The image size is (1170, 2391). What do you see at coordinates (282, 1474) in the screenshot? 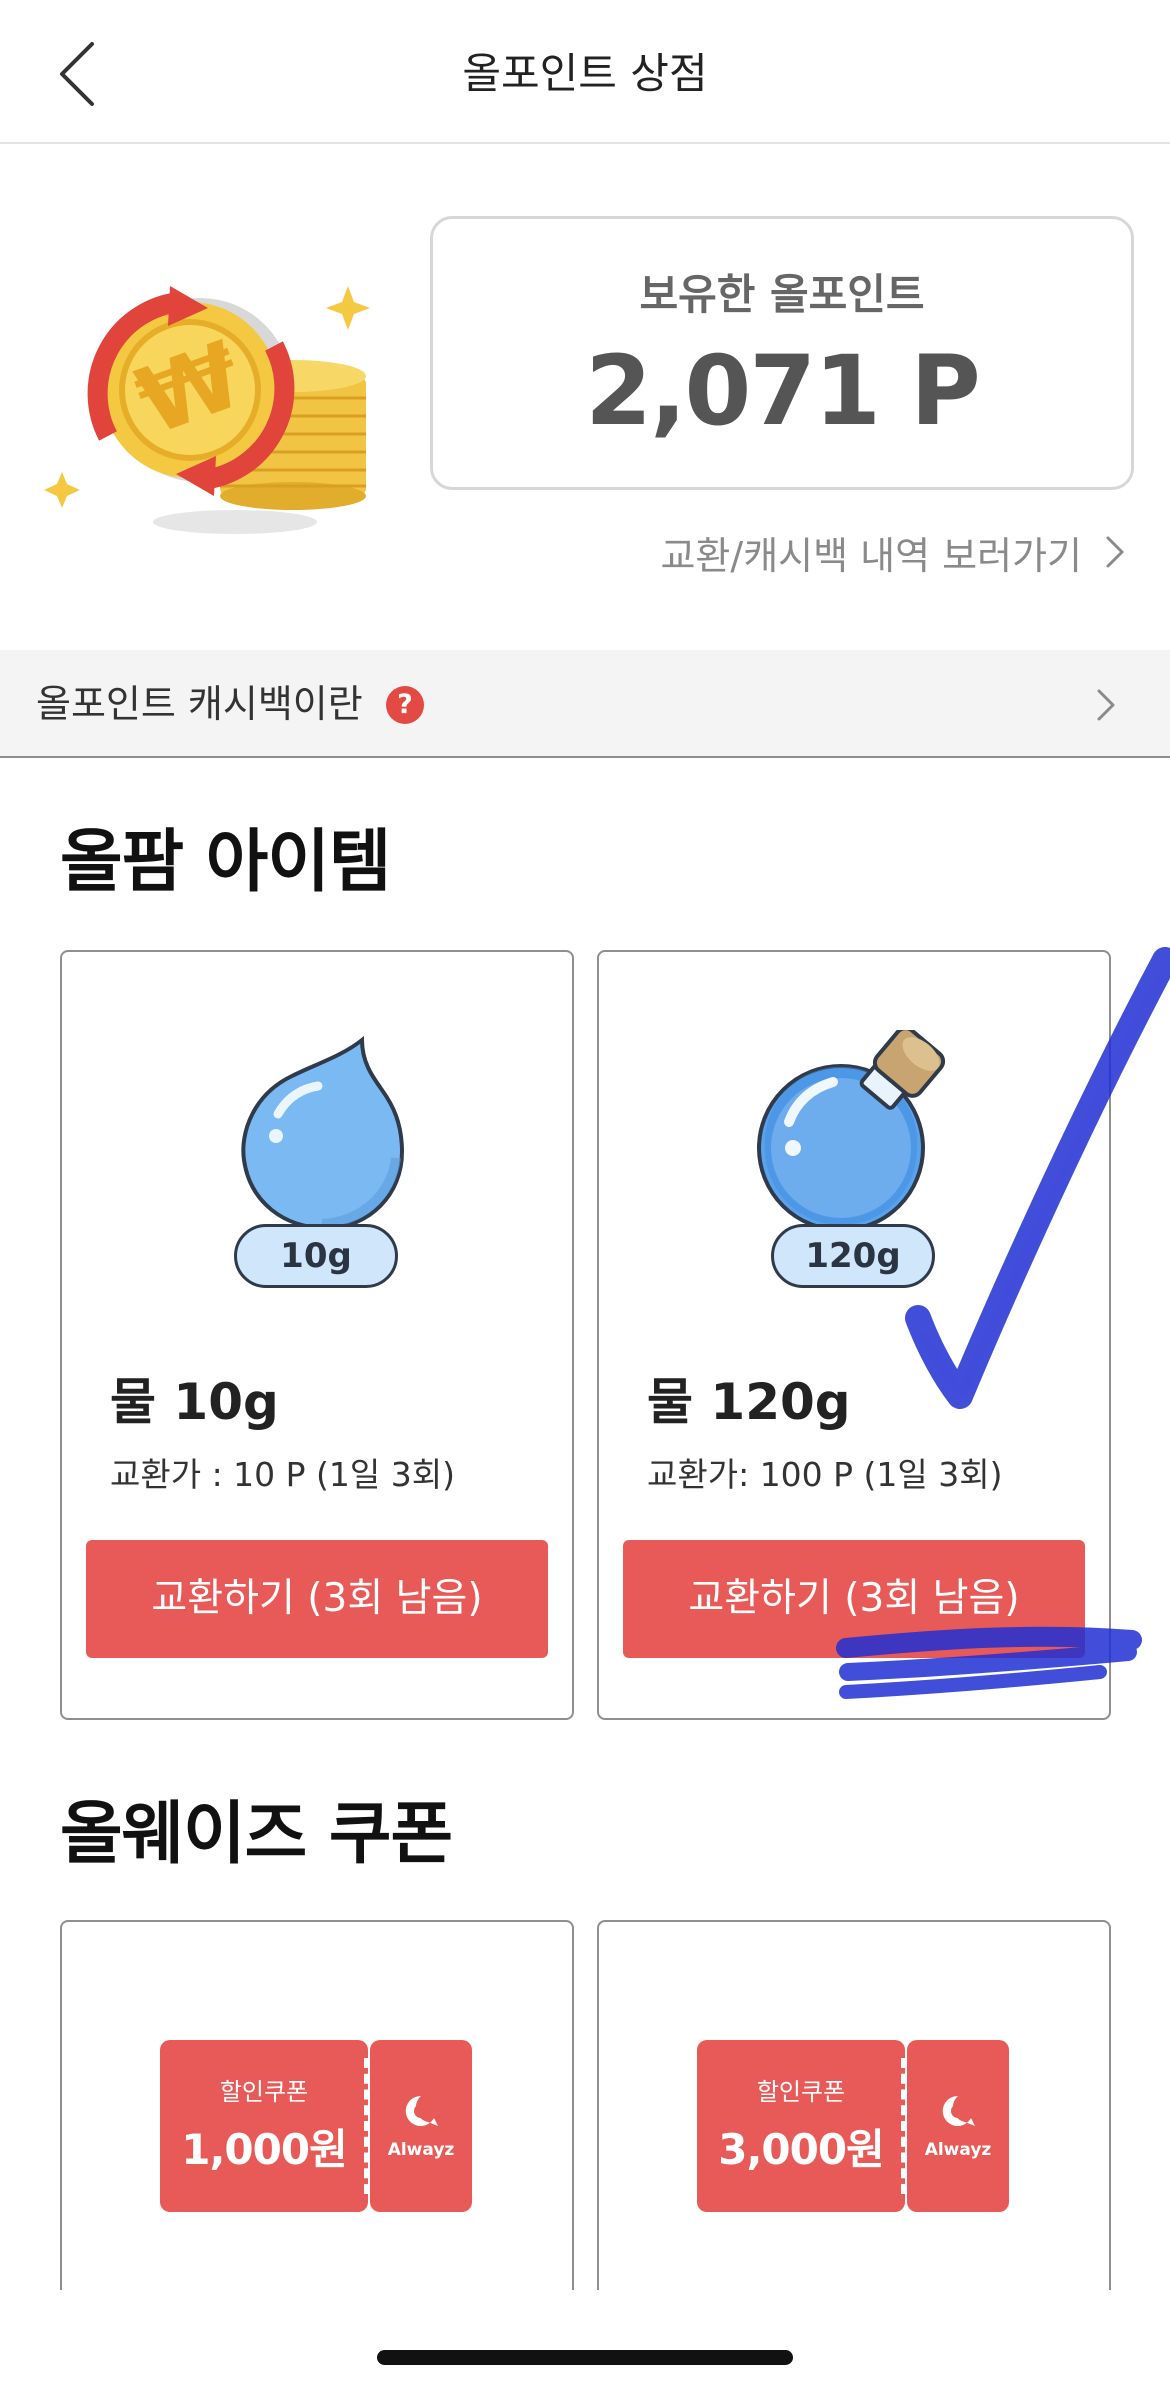
I see `item-price: 교환가 : 10 P (1일 3회)` at bounding box center [282, 1474].